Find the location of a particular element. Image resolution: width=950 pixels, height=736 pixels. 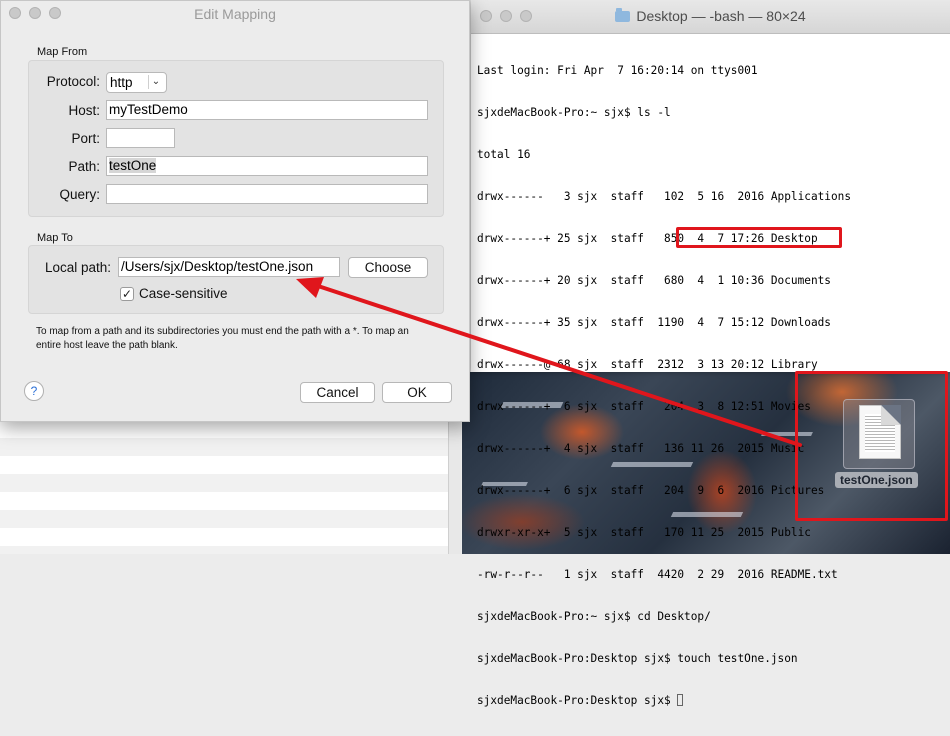

host-label: Host: is located at coordinates (84, 110).